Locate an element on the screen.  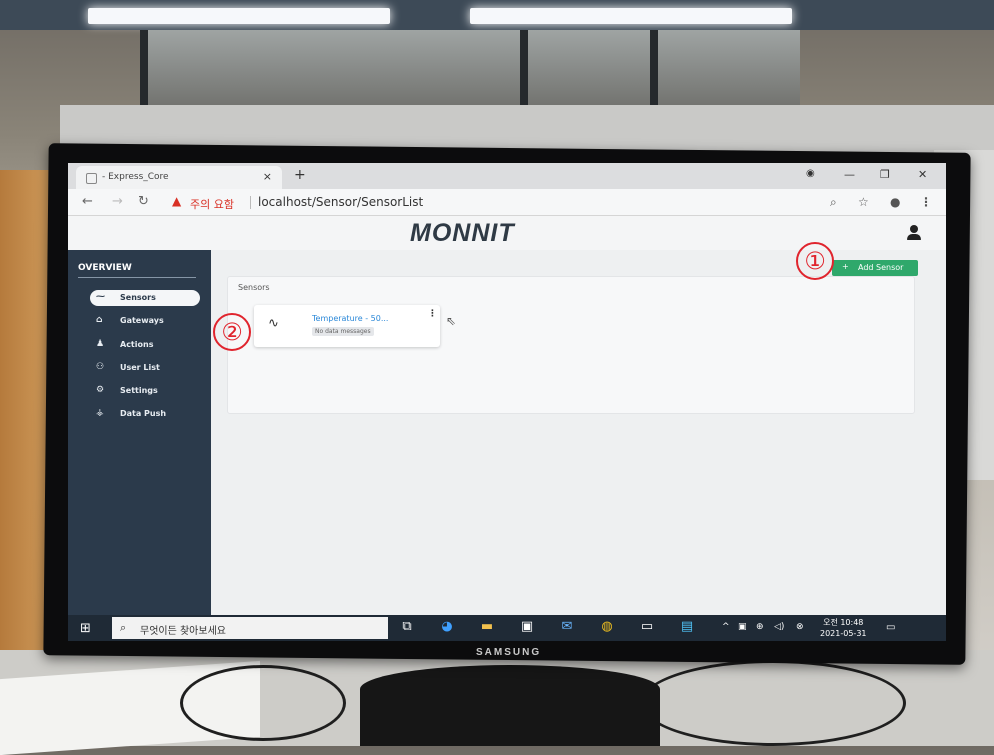
search-placeholder: 무엇이든 찾아보세요 is located at coordinates (183, 631).